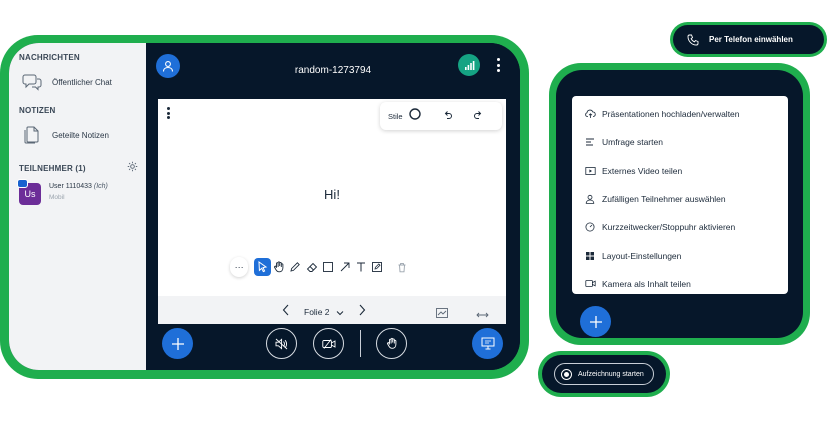 The height and width of the screenshot is (421, 827). Describe the element at coordinates (498, 65) in the screenshot. I see `options-menu-button` at that location.